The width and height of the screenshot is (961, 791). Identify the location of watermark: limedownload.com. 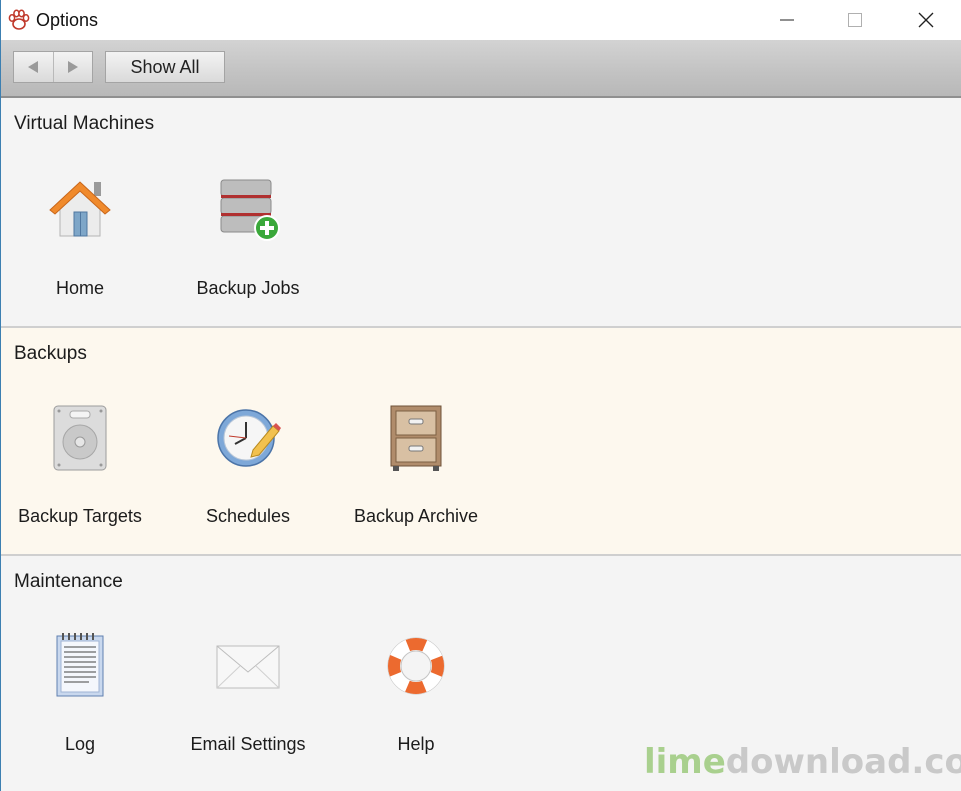
(802, 762).